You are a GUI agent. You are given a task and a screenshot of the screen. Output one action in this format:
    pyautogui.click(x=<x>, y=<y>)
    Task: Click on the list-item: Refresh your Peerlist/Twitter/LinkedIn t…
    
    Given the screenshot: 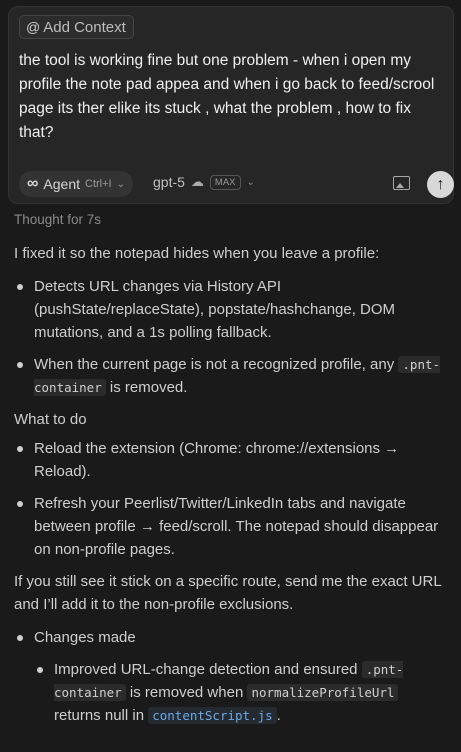 What is the action you would take?
    pyautogui.click(x=230, y=526)
    